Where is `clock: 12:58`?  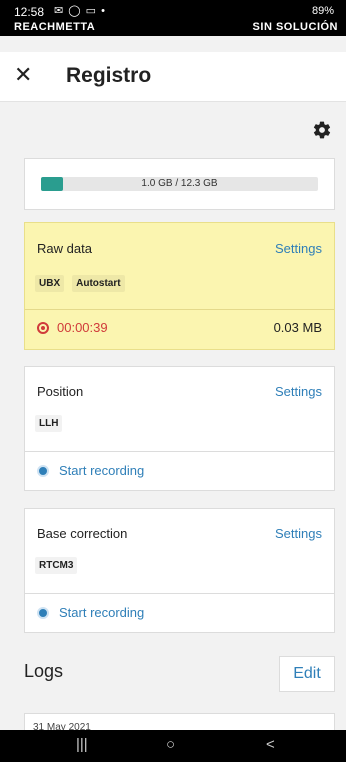
clock: 12:58 is located at coordinates (29, 12).